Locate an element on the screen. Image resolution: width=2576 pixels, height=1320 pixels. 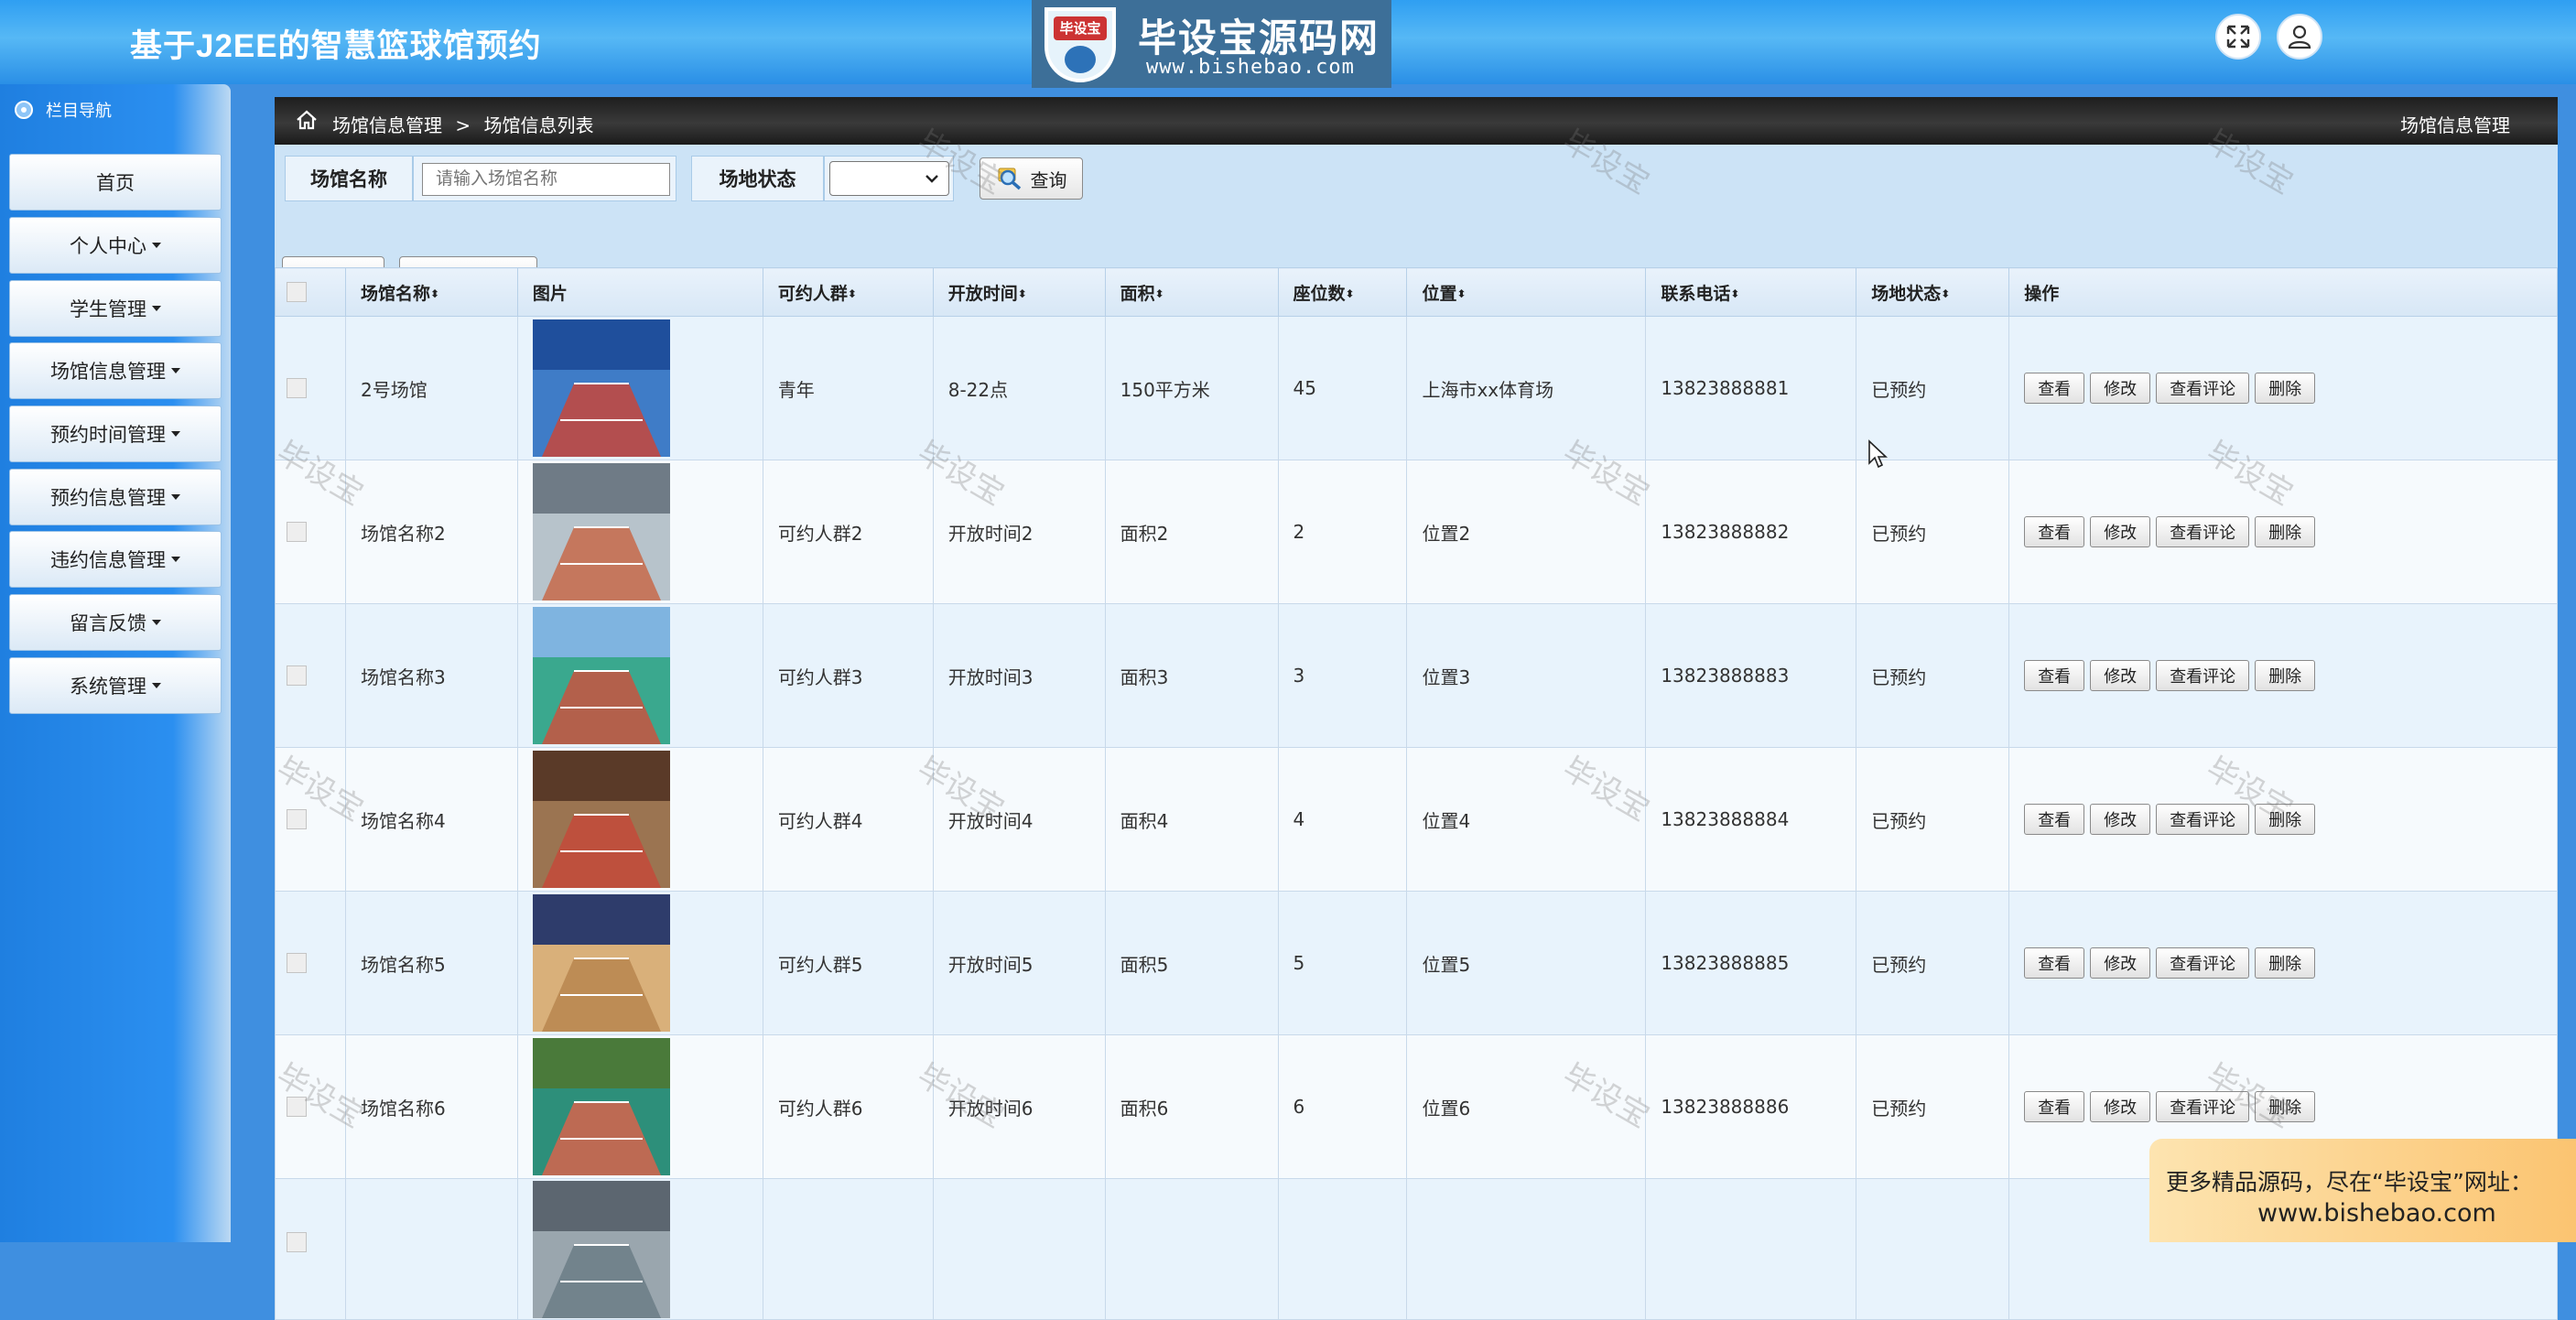
sidebar-item-home: 首页 is located at coordinates (116, 182).